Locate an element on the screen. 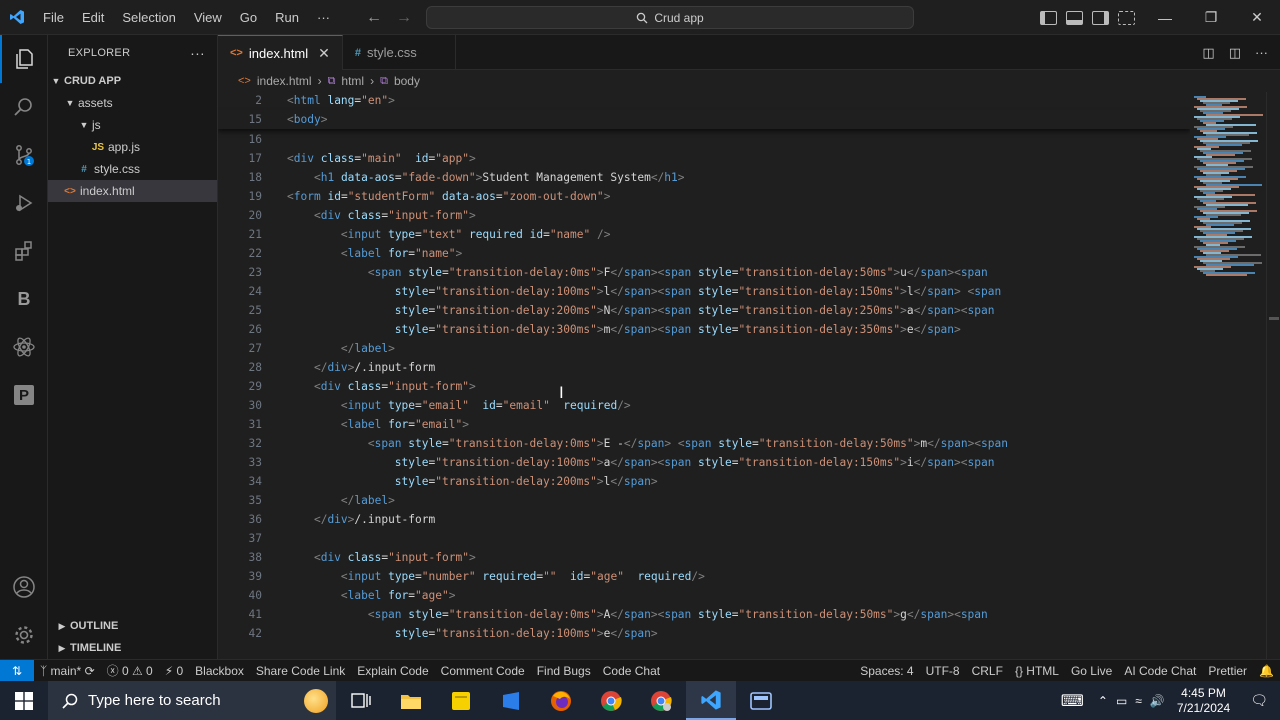 The width and height of the screenshot is (1280, 720). calculator-app-icon is located at coordinates (761, 700).